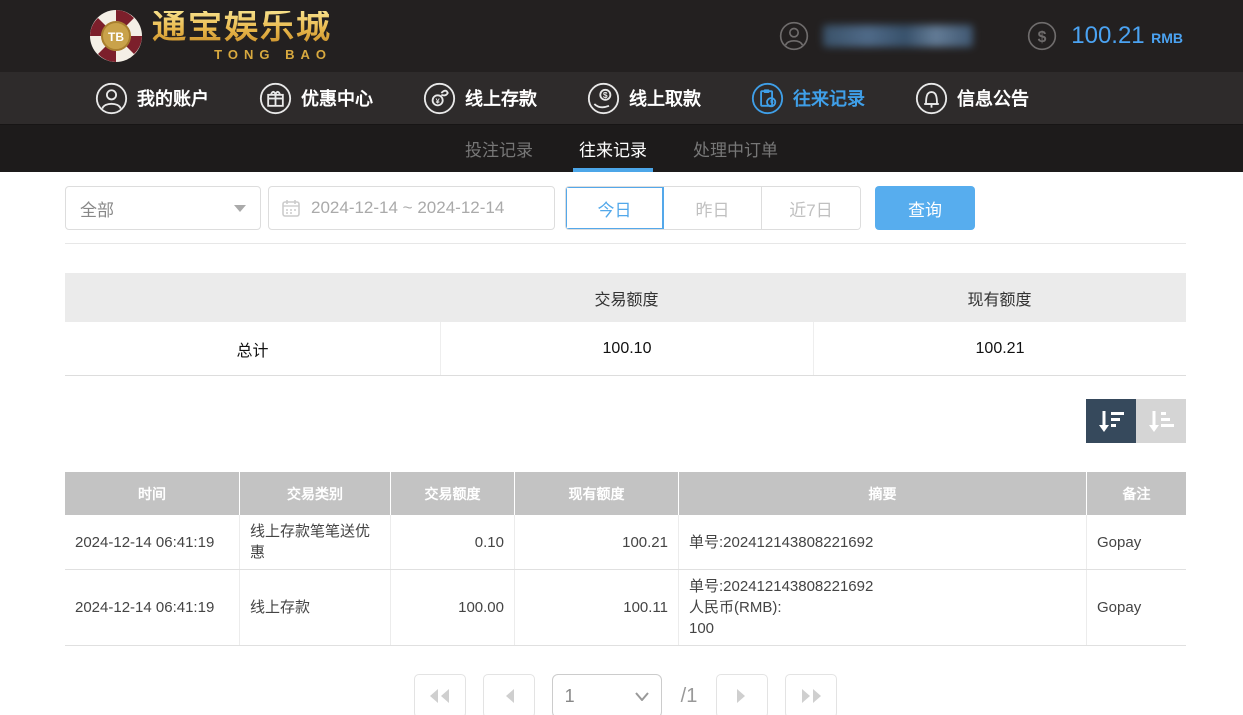 The image size is (1243, 715). I want to click on page-total-label: /1, so click(689, 695).